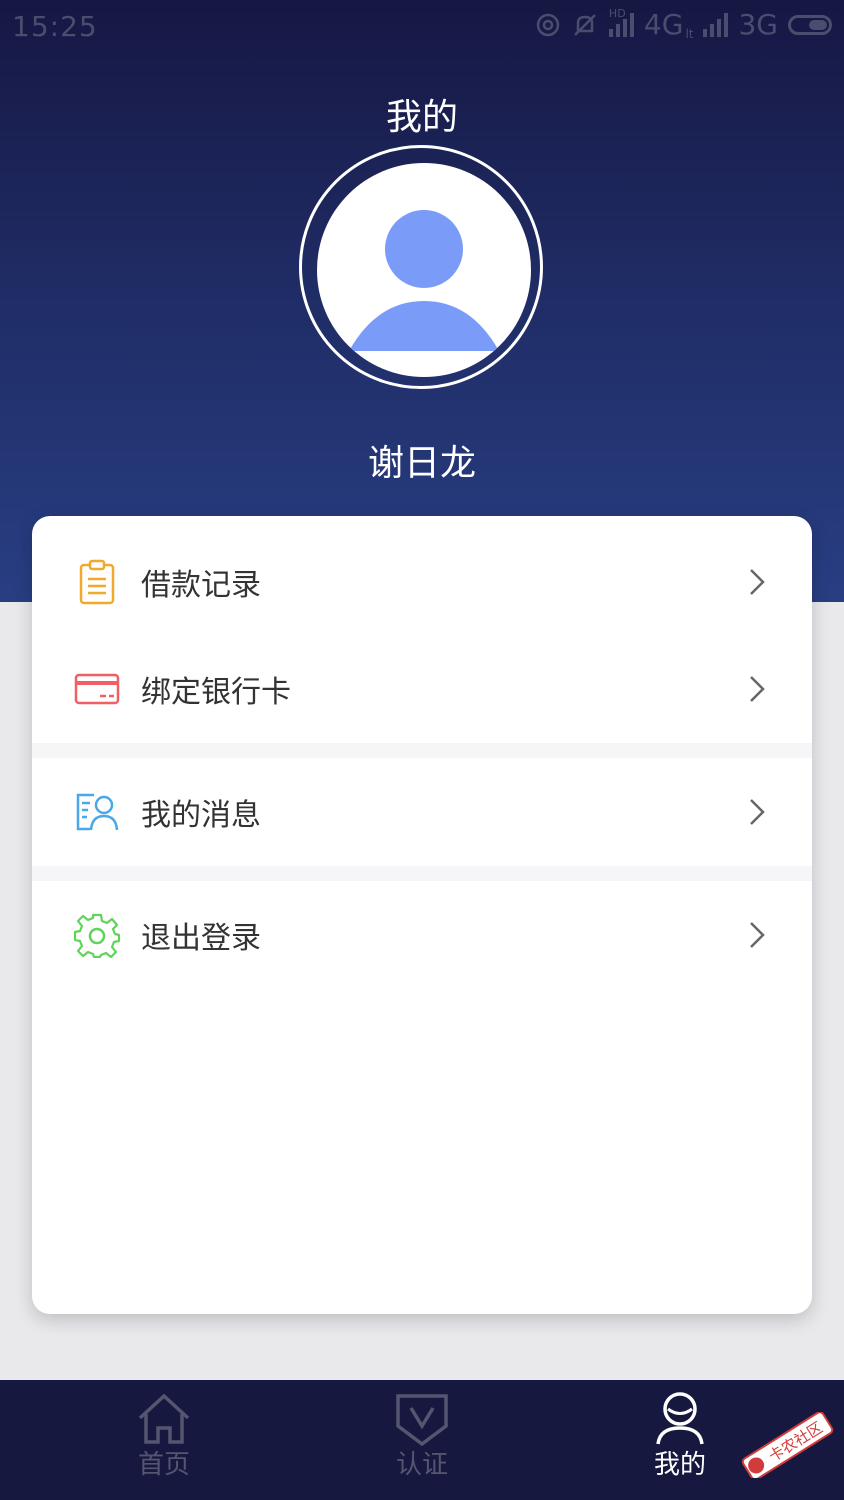  Describe the element at coordinates (810, 24) in the screenshot. I see `battery-icon` at that location.